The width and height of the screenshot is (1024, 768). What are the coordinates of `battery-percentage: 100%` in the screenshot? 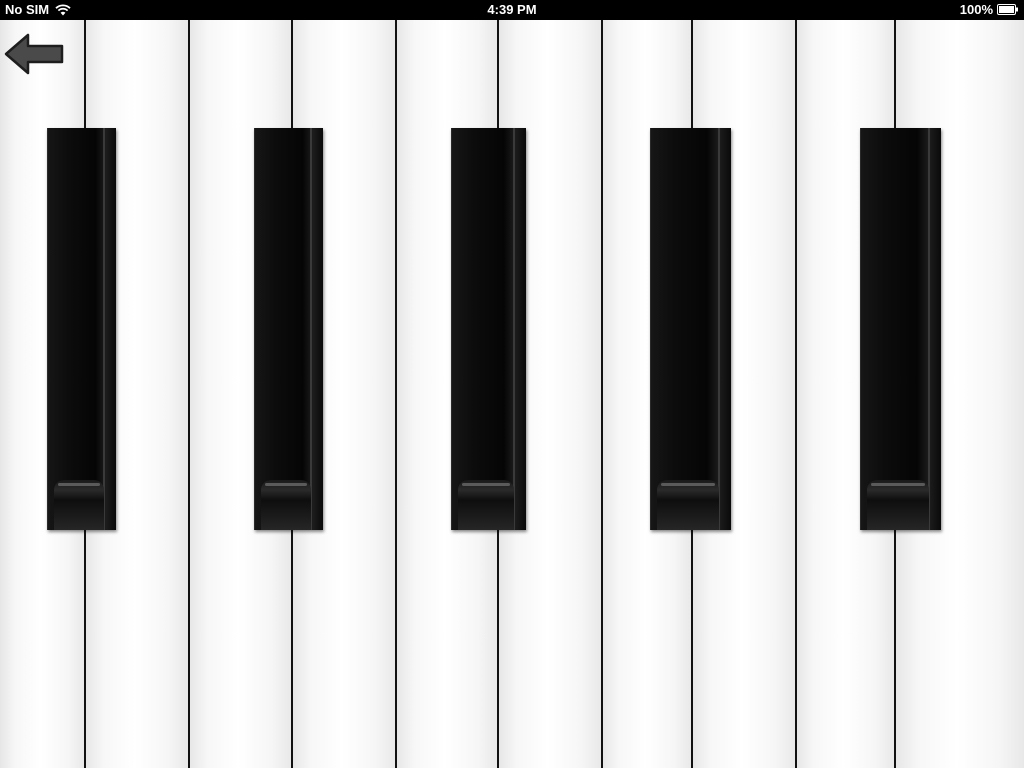 It's located at (976, 9).